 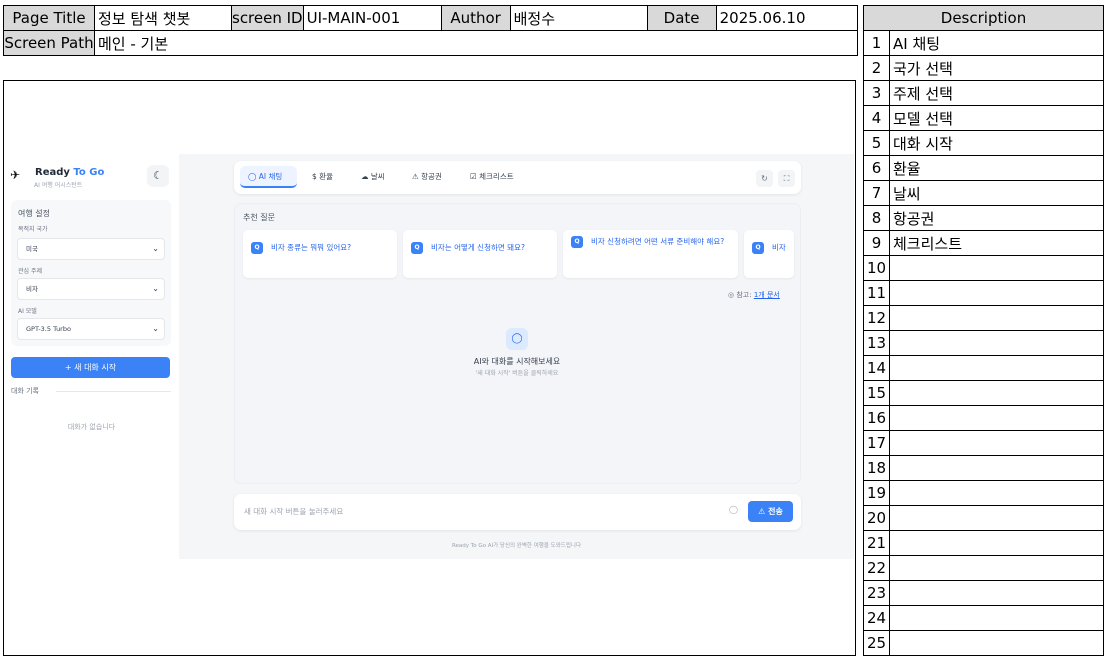 I want to click on suggestion-card: Q 비자, so click(x=769, y=254).